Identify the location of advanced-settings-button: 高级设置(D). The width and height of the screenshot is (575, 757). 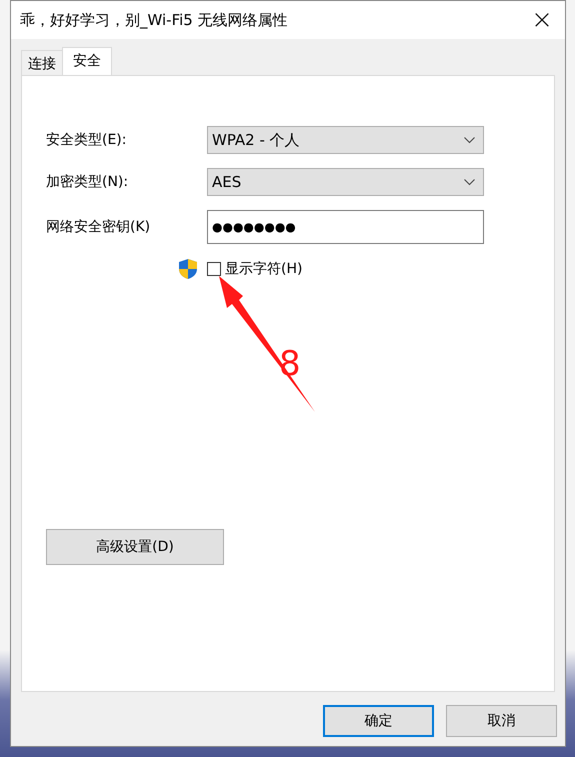
(135, 547).